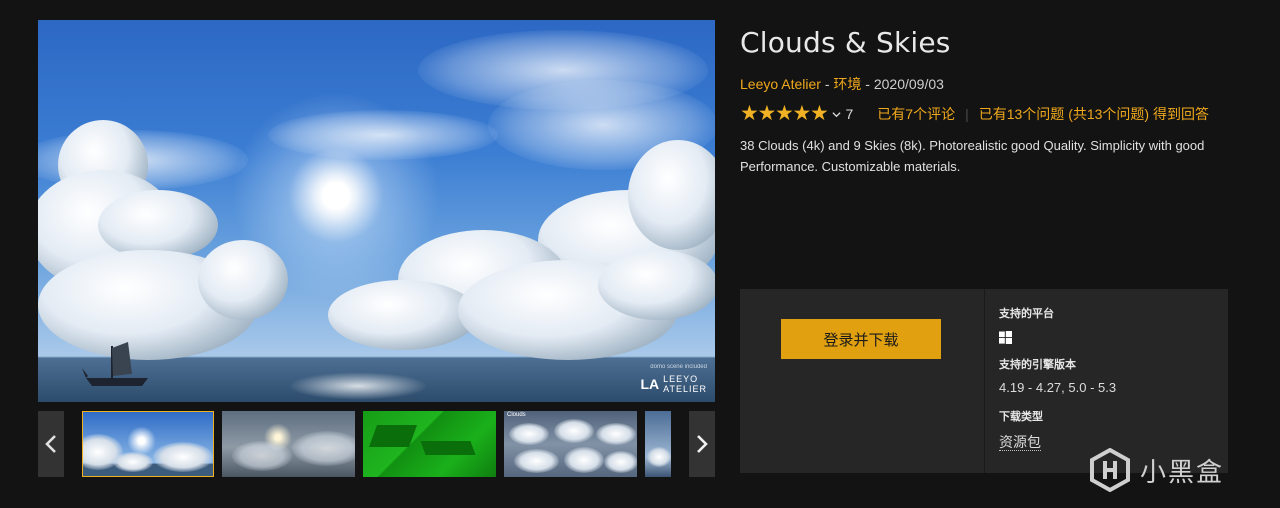  Describe the element at coordinates (974, 114) in the screenshot. I see `rating-row: ★ ★ ★ ★ ★ 7 已有7个评论 | 已有13个问题 (共13个问题) 得到回答` at that location.